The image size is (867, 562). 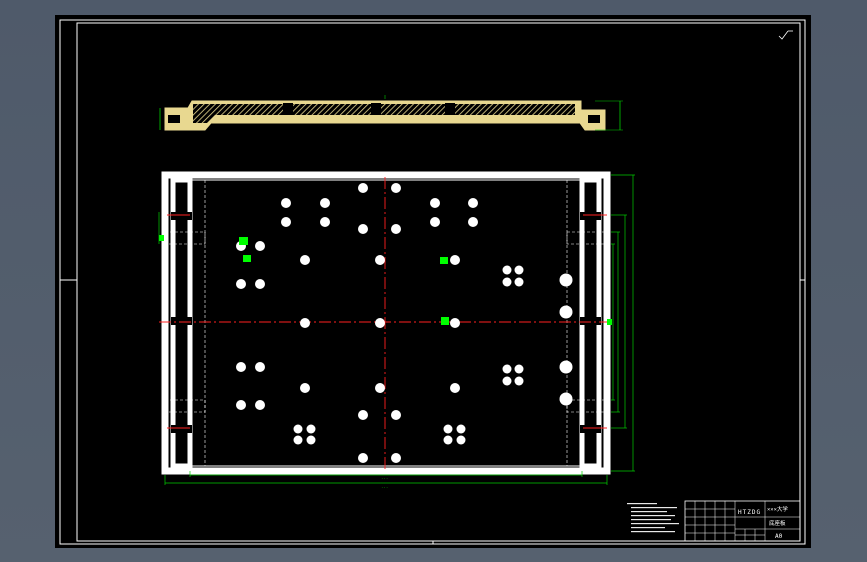 What do you see at coordinates (785, 35) in the screenshot?
I see `roughness-symbol` at bounding box center [785, 35].